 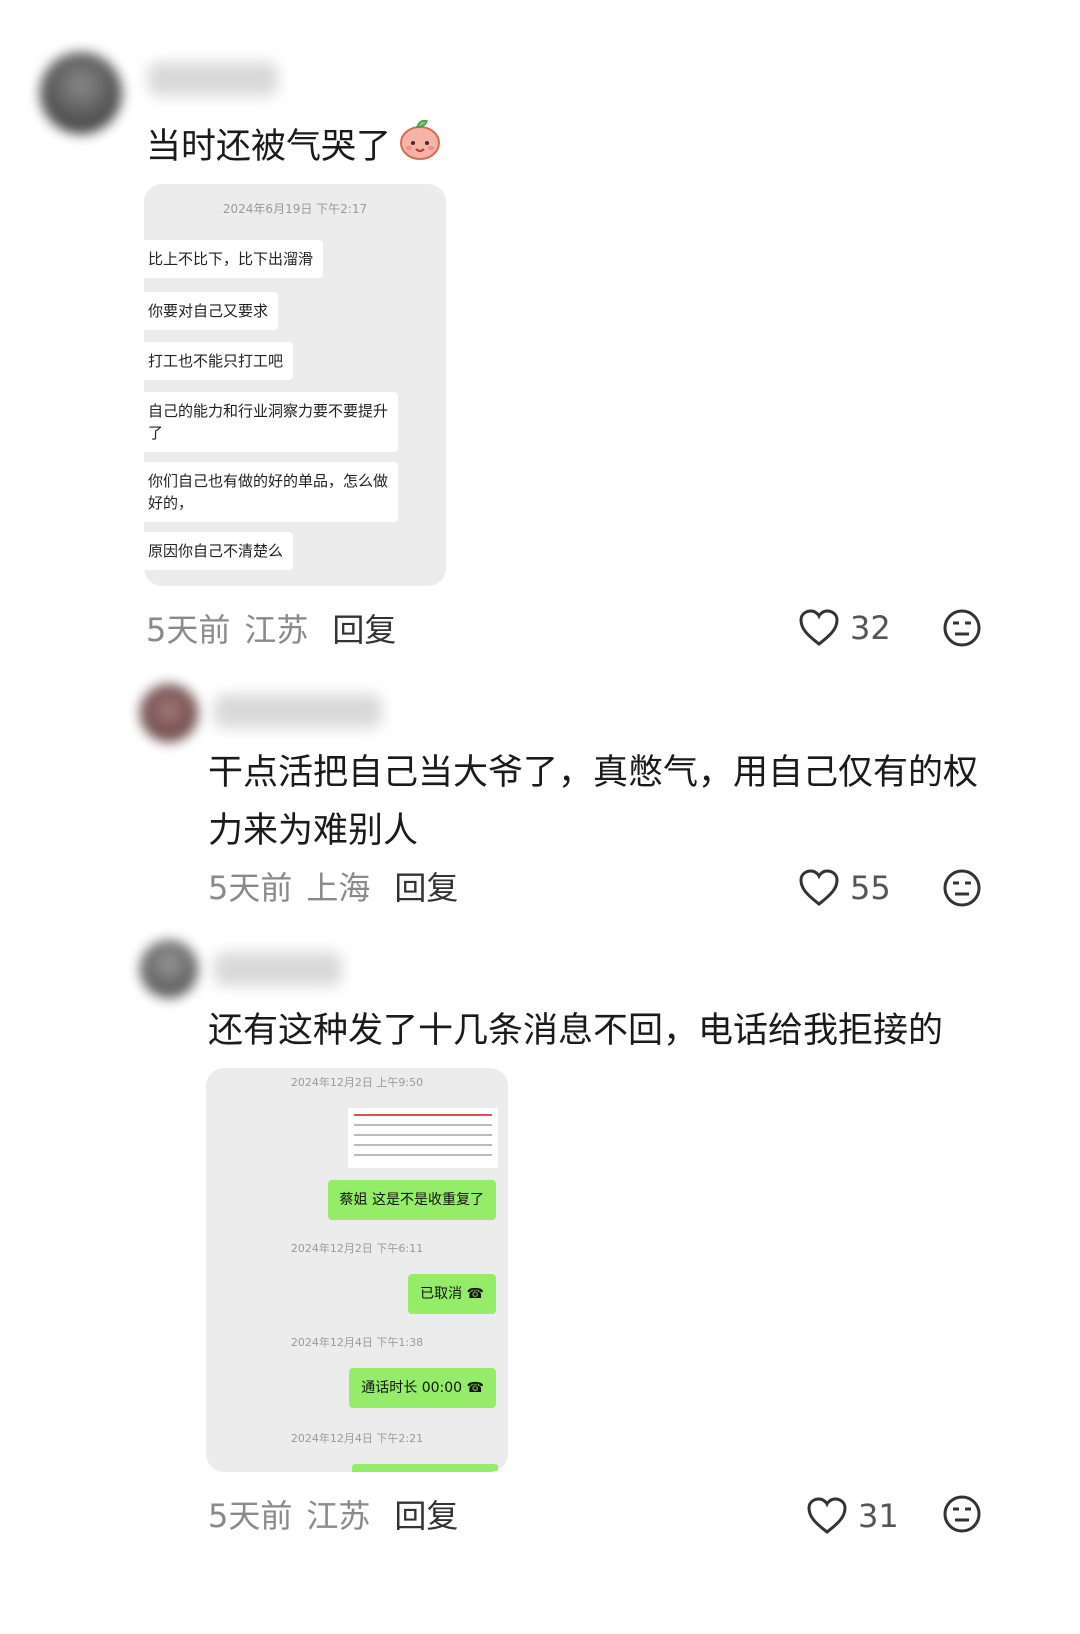 What do you see at coordinates (357, 1082) in the screenshot?
I see `chat-timestamp: 2024年12月2日 上午9:50` at bounding box center [357, 1082].